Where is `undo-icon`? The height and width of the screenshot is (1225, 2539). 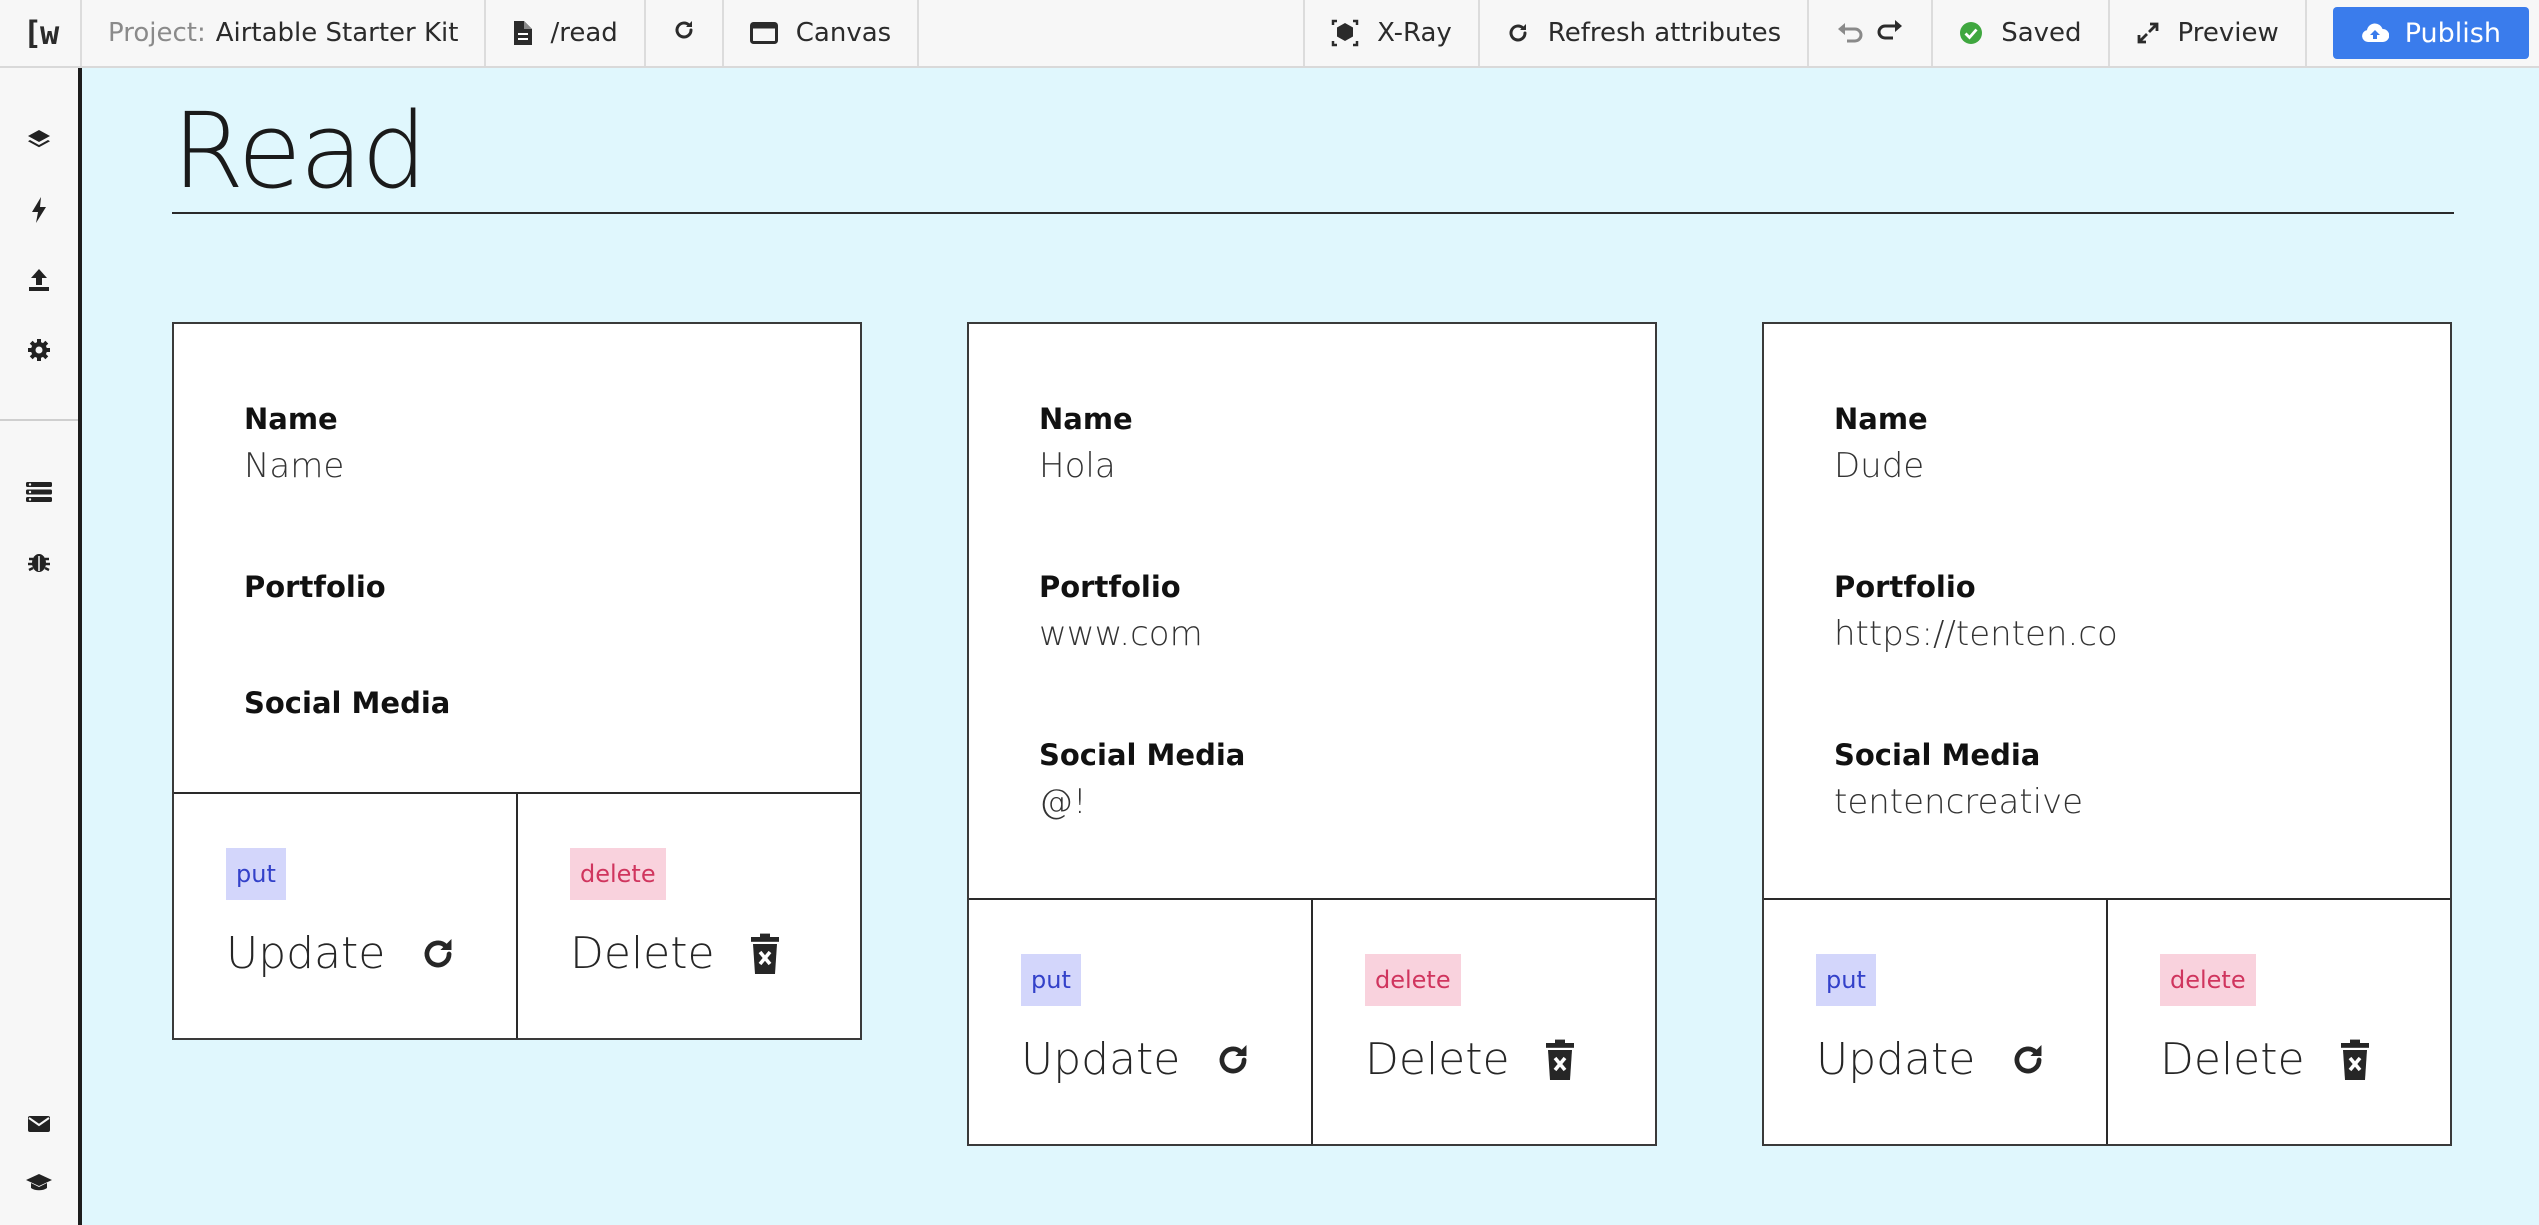 undo-icon is located at coordinates (1850, 33).